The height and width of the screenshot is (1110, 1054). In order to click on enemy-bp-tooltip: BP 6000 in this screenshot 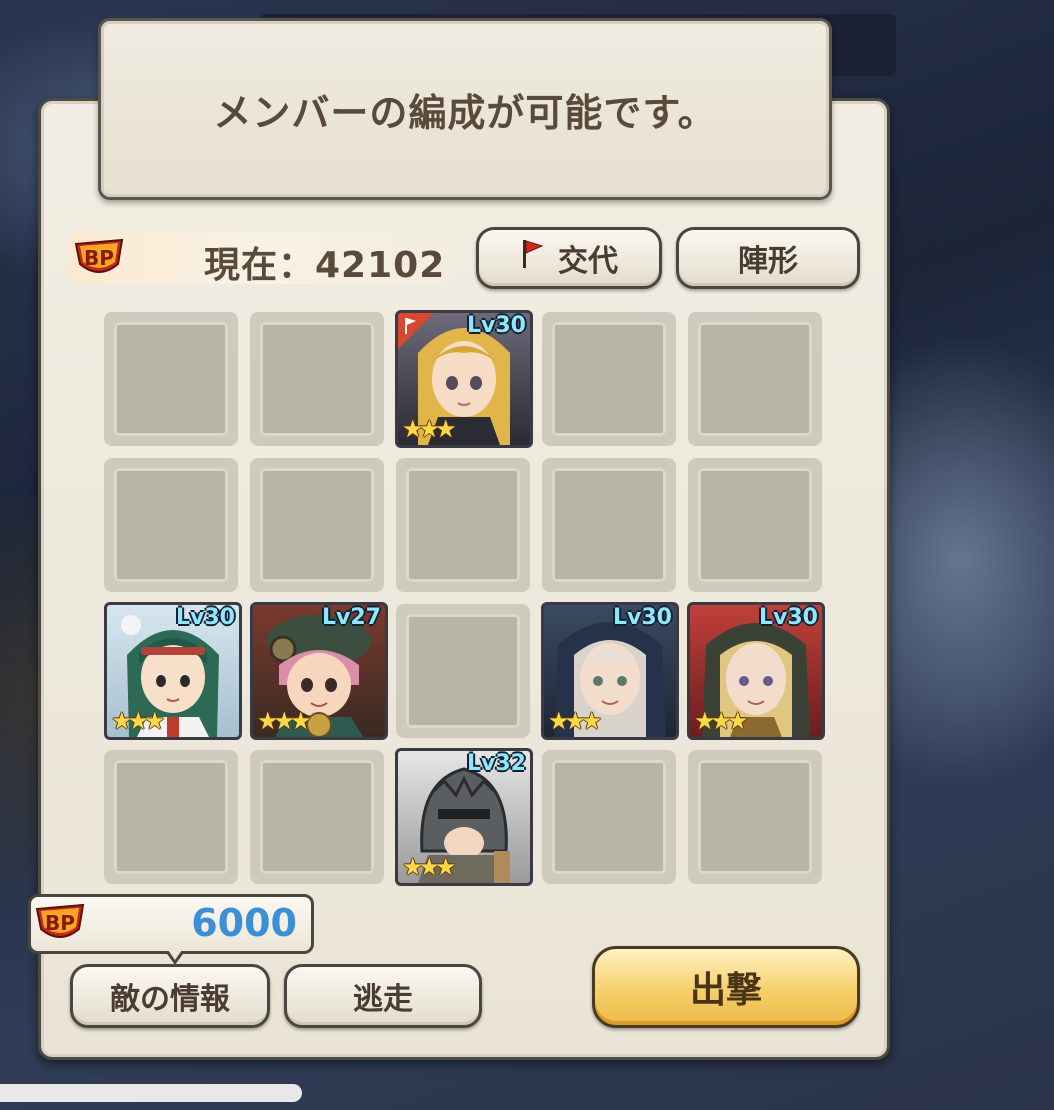, I will do `click(171, 929)`.